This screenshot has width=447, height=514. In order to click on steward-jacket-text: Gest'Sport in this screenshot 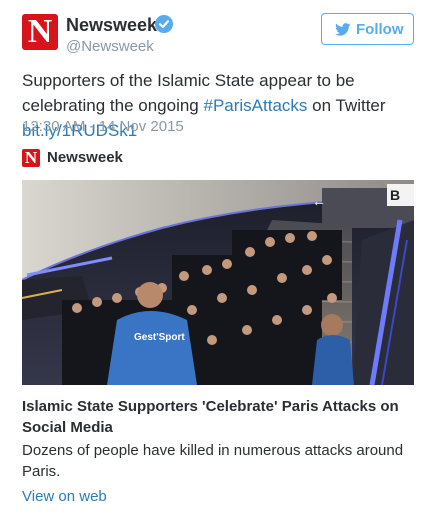, I will do `click(159, 337)`.